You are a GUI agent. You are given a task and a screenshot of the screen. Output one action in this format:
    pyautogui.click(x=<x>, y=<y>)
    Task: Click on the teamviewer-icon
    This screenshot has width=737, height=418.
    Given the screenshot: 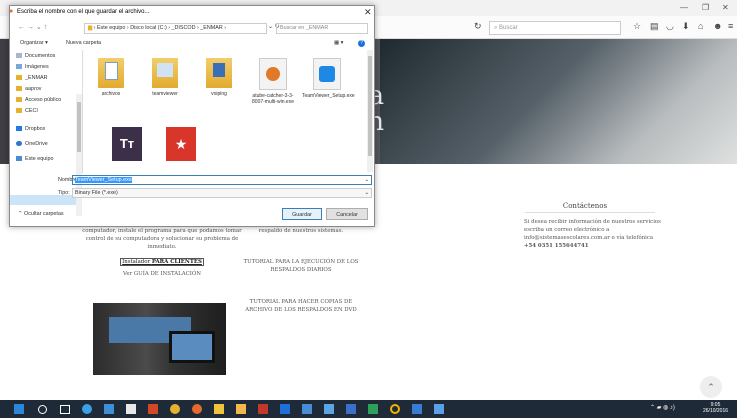 What is the action you would take?
    pyautogui.click(x=327, y=74)
    